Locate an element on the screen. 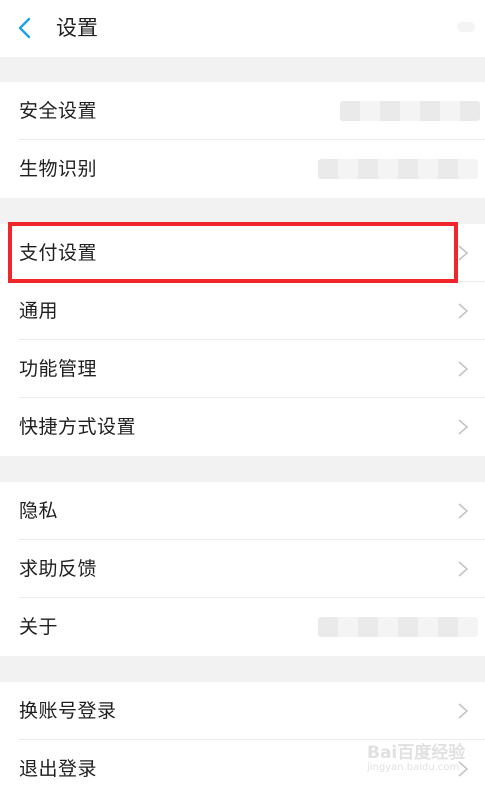 The image size is (485, 793). settings-row-payment: 支付设置 is located at coordinates (242, 253).